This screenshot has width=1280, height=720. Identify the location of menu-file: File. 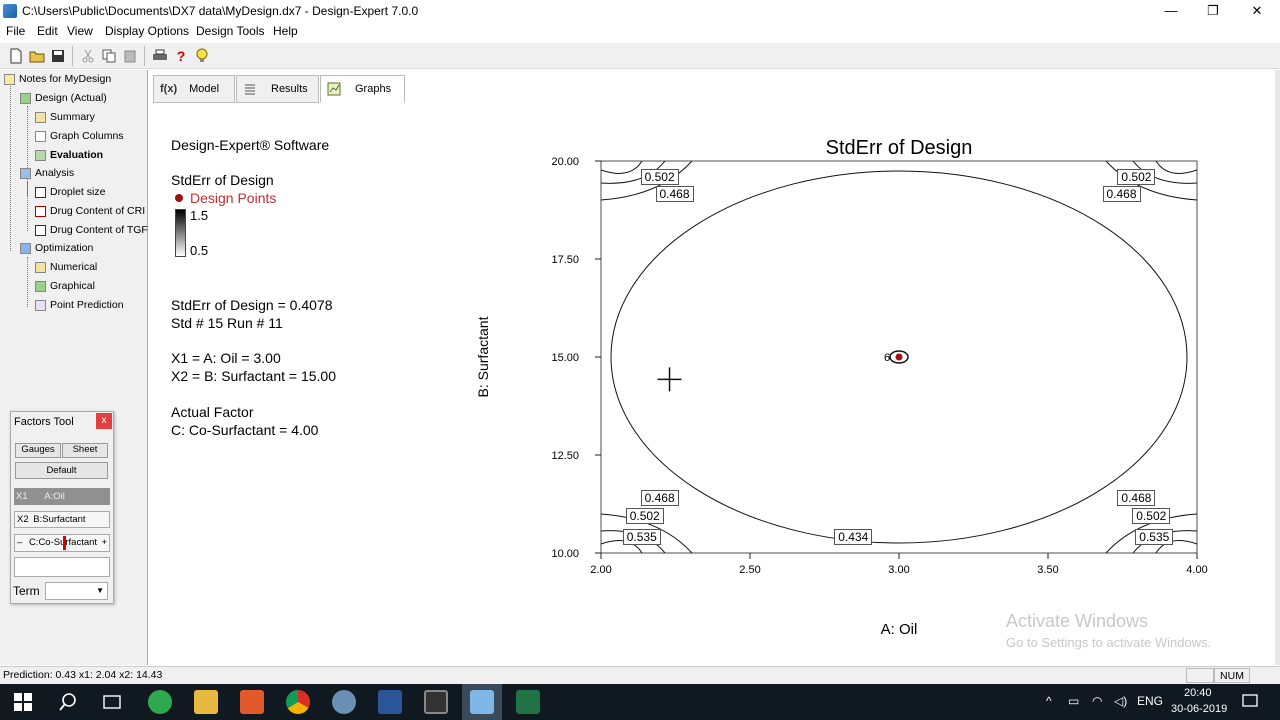
(15, 31).